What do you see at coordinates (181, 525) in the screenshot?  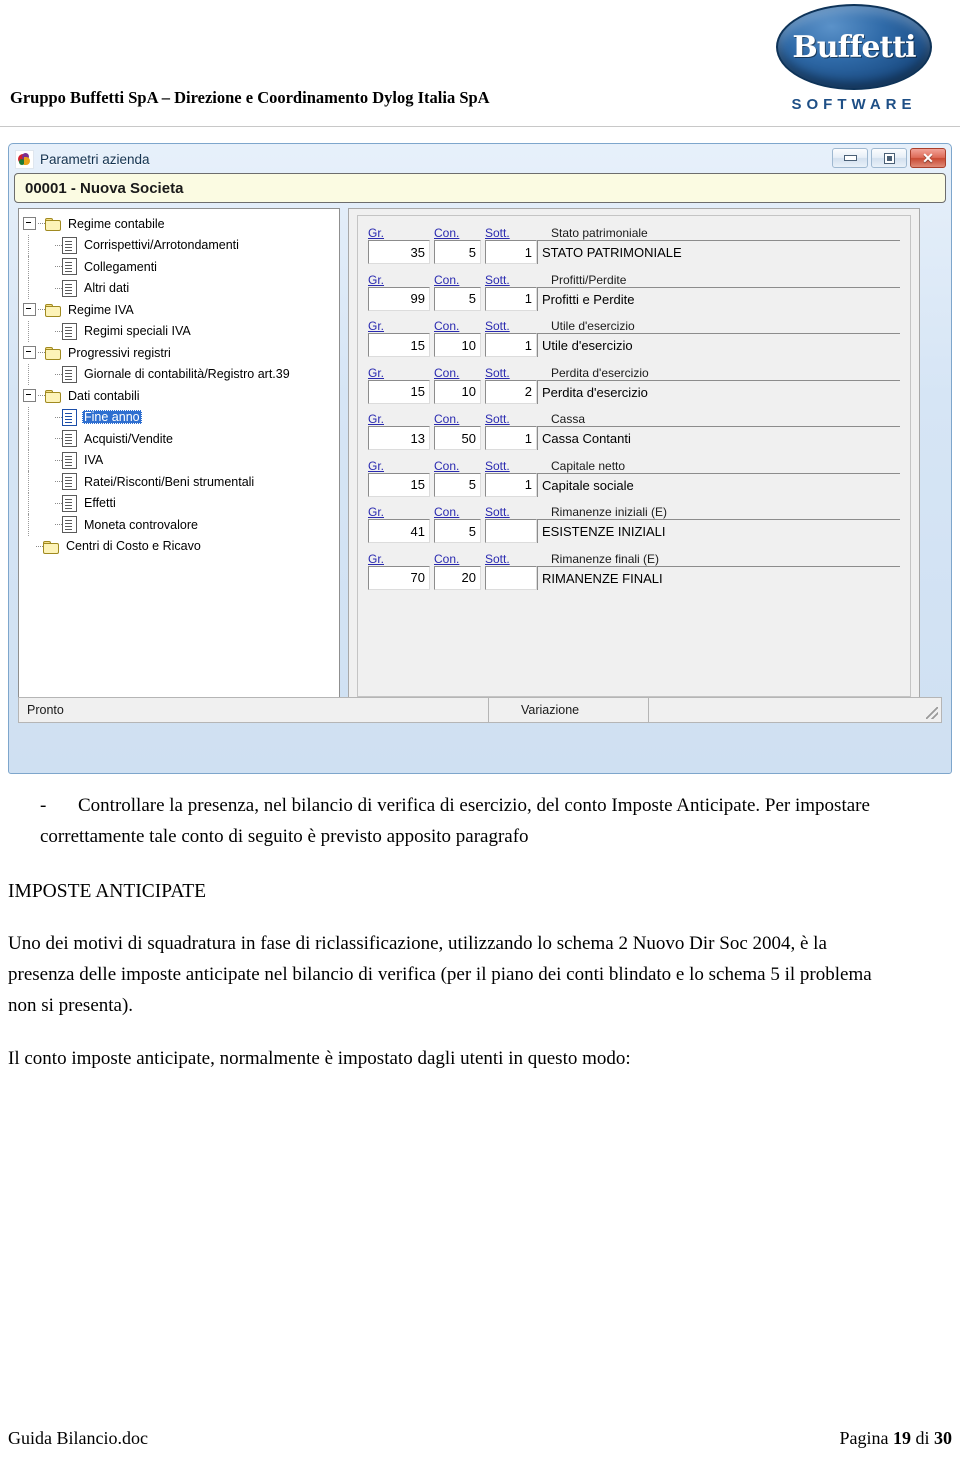 I see `tree-item-moneta-controvalore: Moneta controvalore` at bounding box center [181, 525].